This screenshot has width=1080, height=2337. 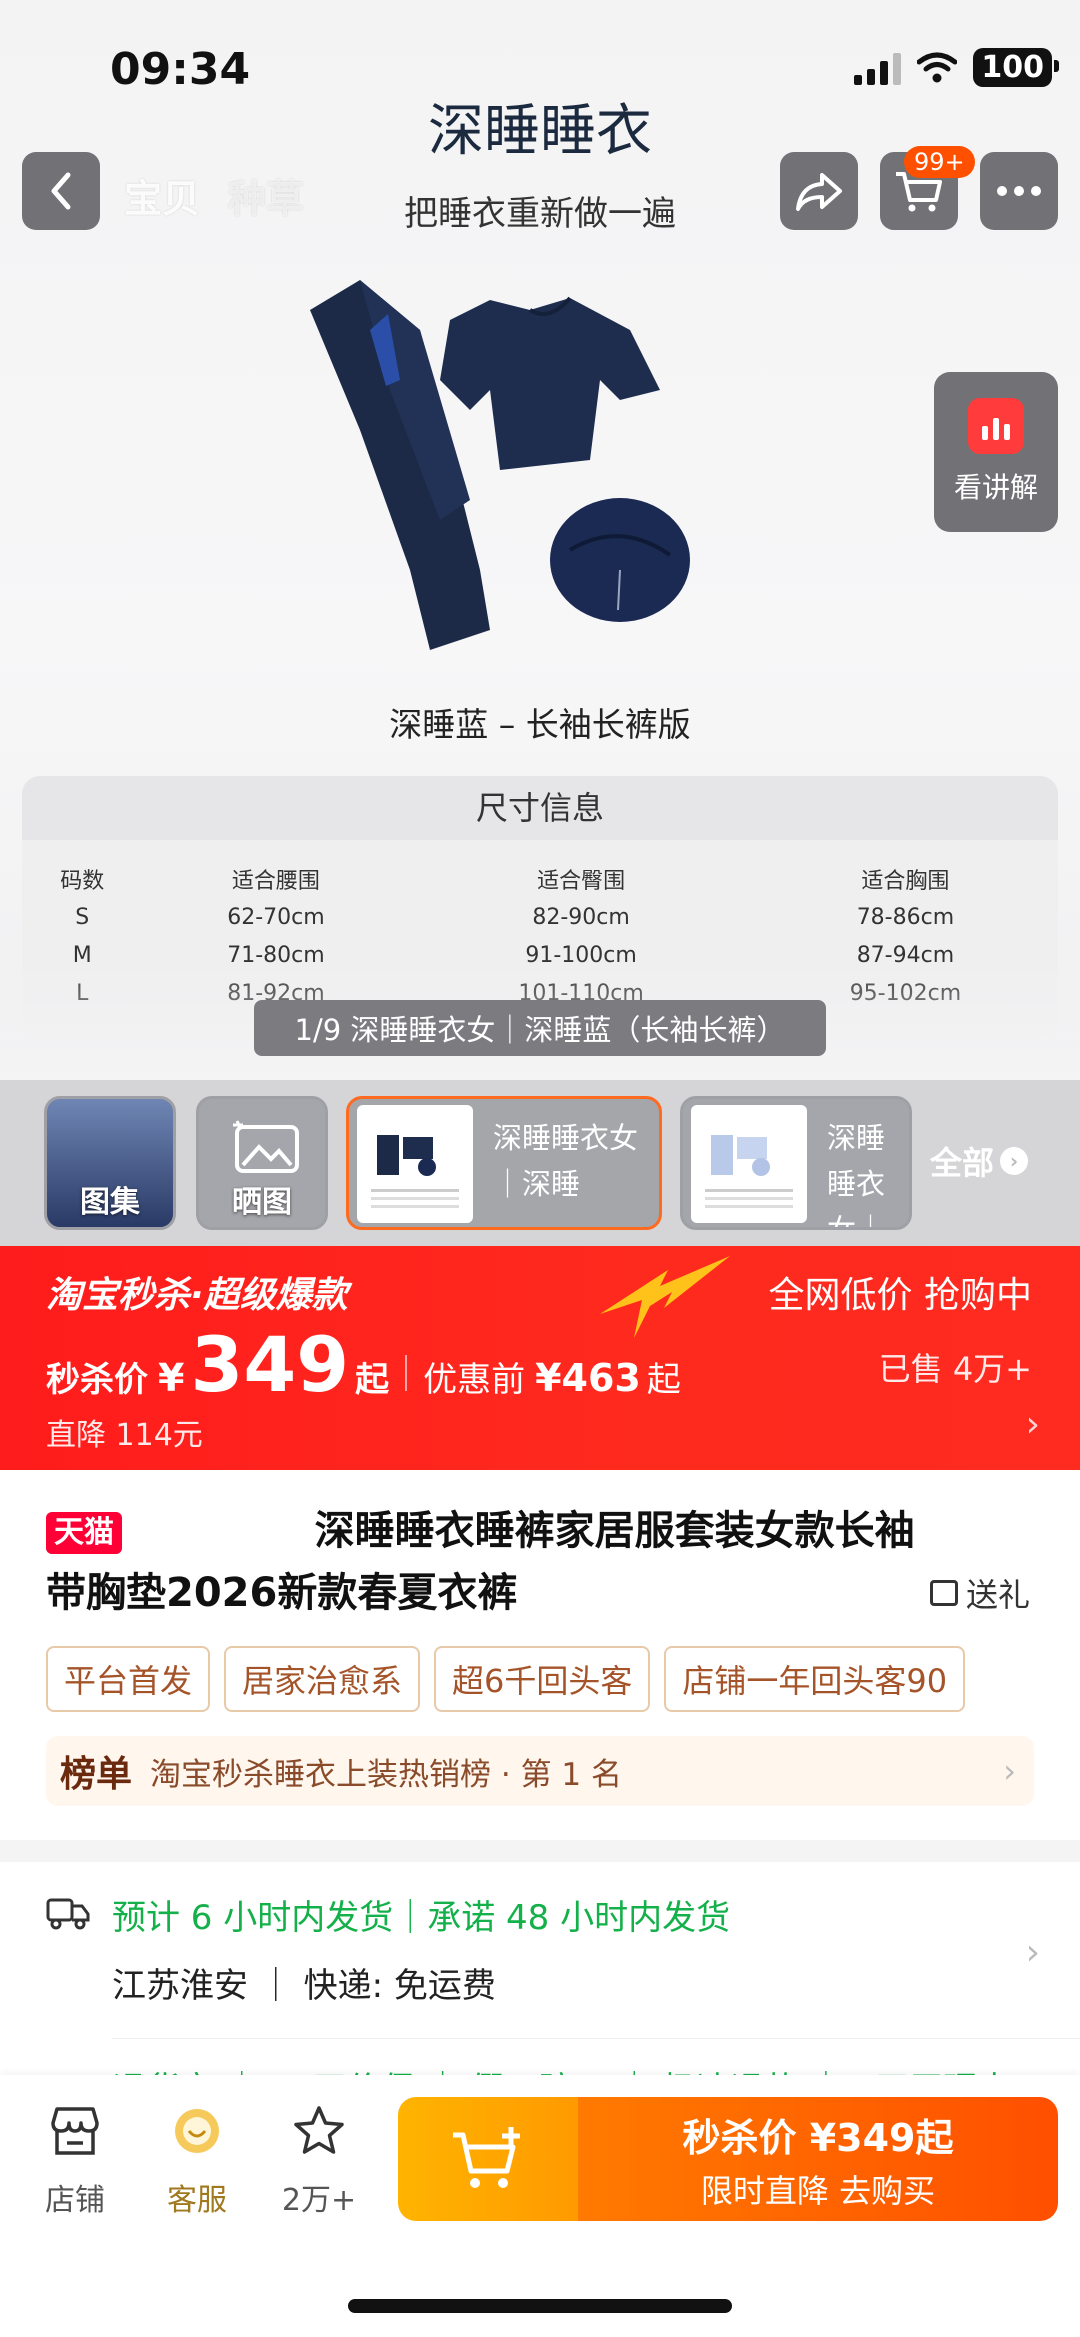 I want to click on variant-caption: 深睡蓝 – 长袖长裤版, so click(x=540, y=724).